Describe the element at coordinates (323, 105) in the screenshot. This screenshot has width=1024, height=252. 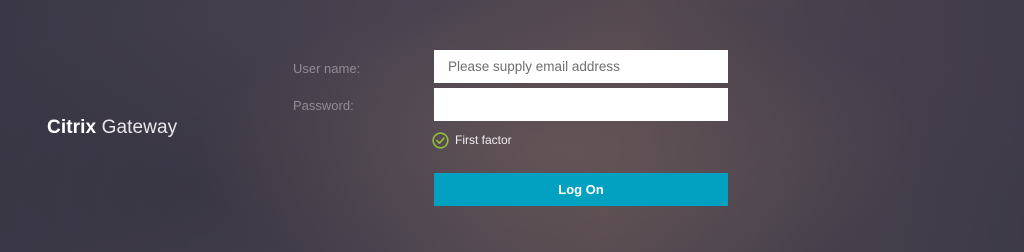
I see `password-label: Password:` at that location.